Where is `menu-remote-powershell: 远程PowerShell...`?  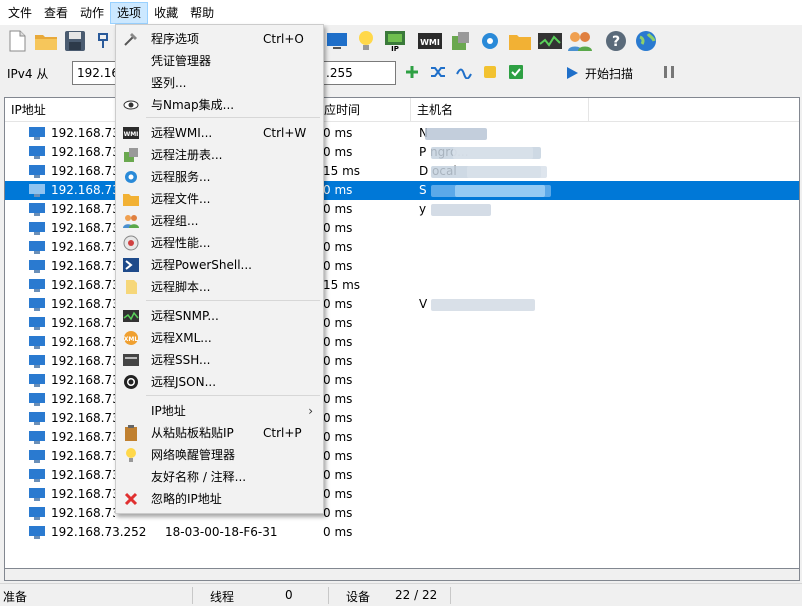
menu-remote-powershell: 远程PowerShell... is located at coordinates (219, 265).